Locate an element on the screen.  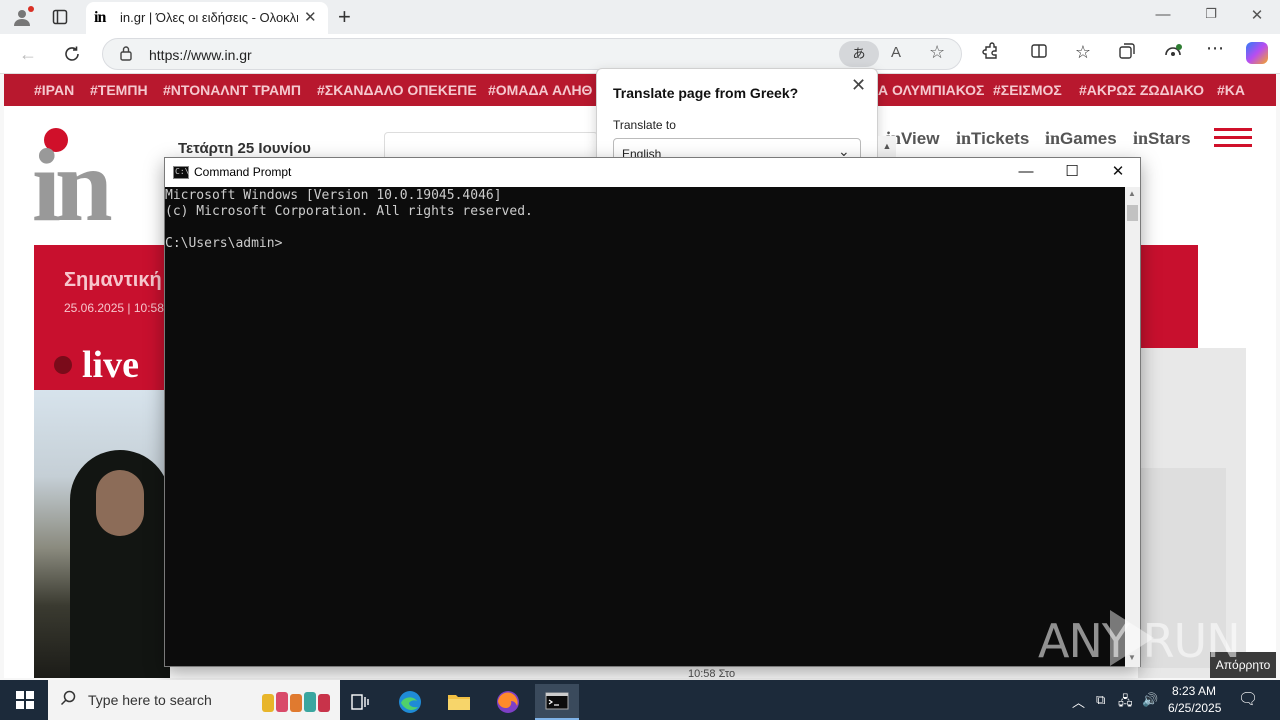
back-button: ← is located at coordinates (28, 54).